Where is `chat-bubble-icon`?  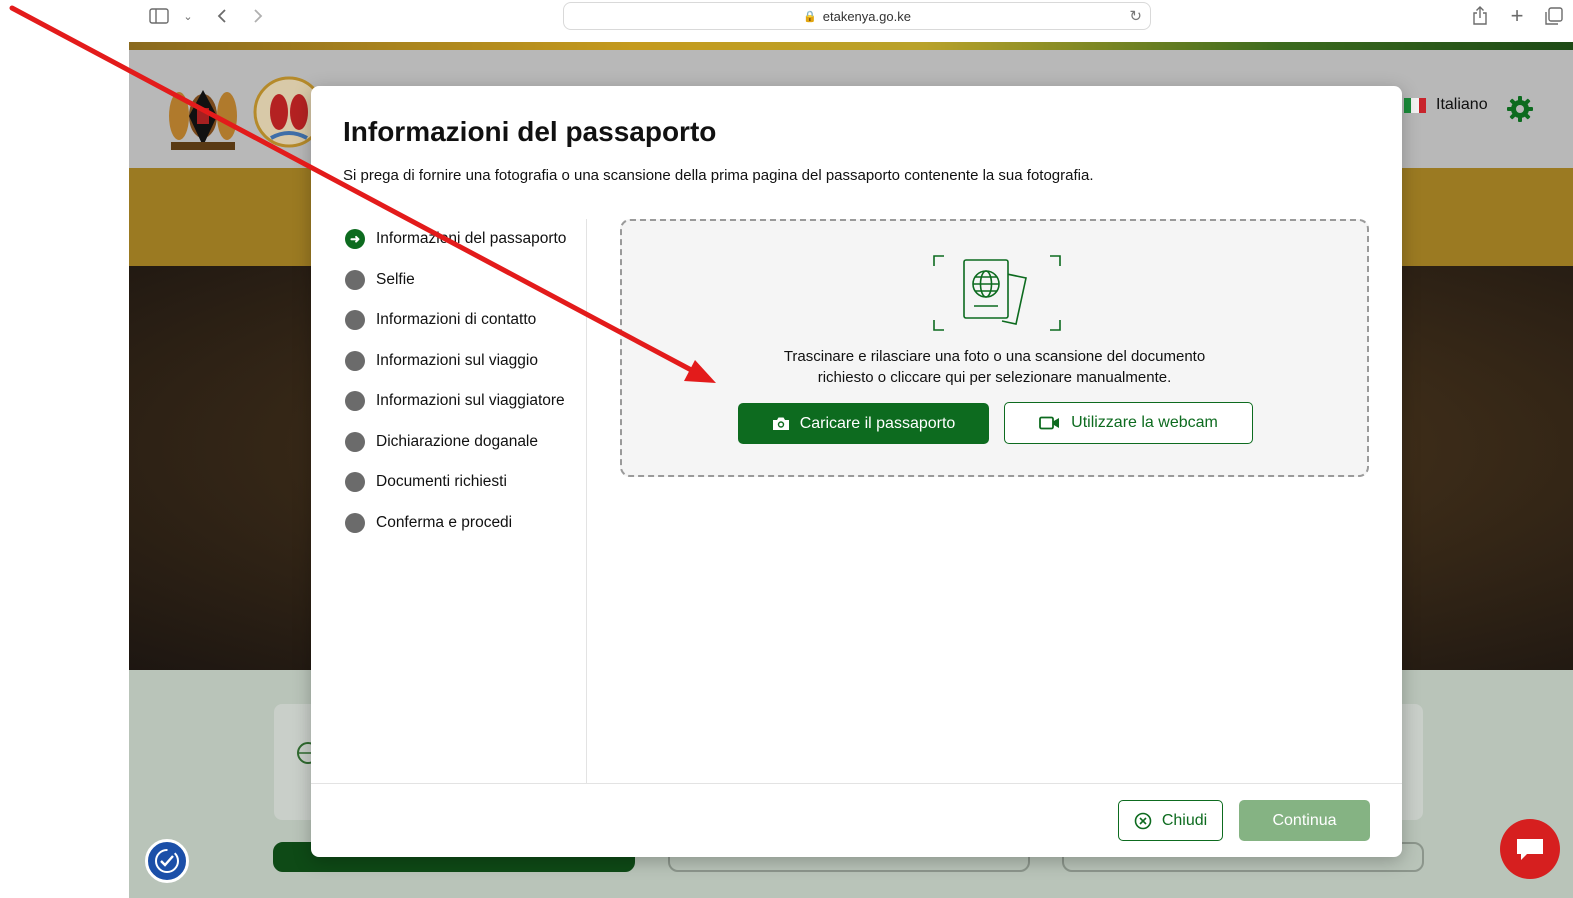 chat-bubble-icon is located at coordinates (1530, 849).